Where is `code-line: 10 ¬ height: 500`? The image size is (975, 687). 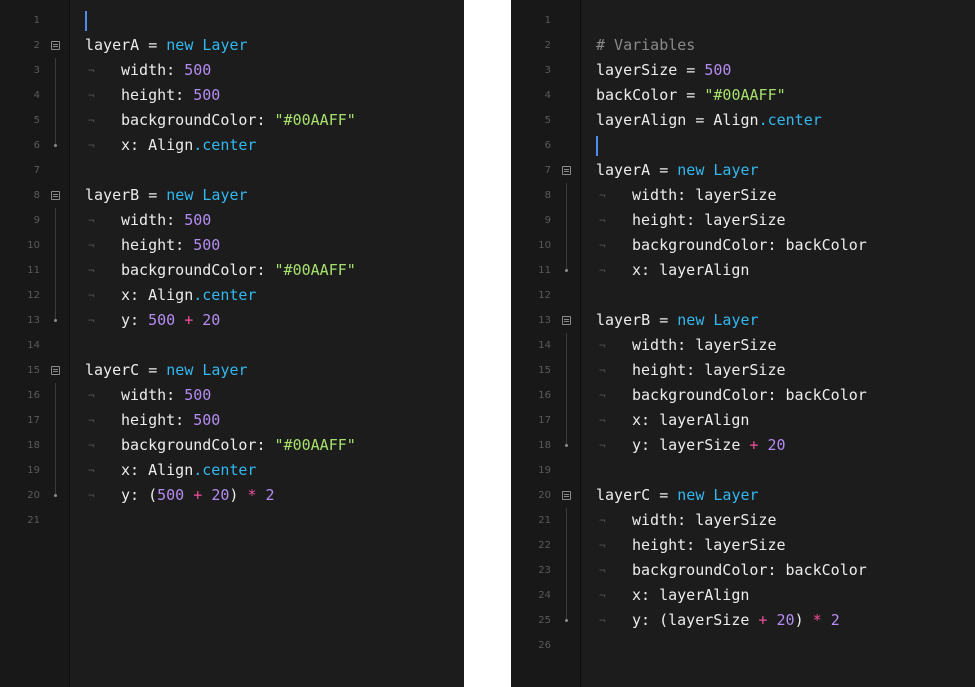 code-line: 10 ¬ height: 500 is located at coordinates (232, 245).